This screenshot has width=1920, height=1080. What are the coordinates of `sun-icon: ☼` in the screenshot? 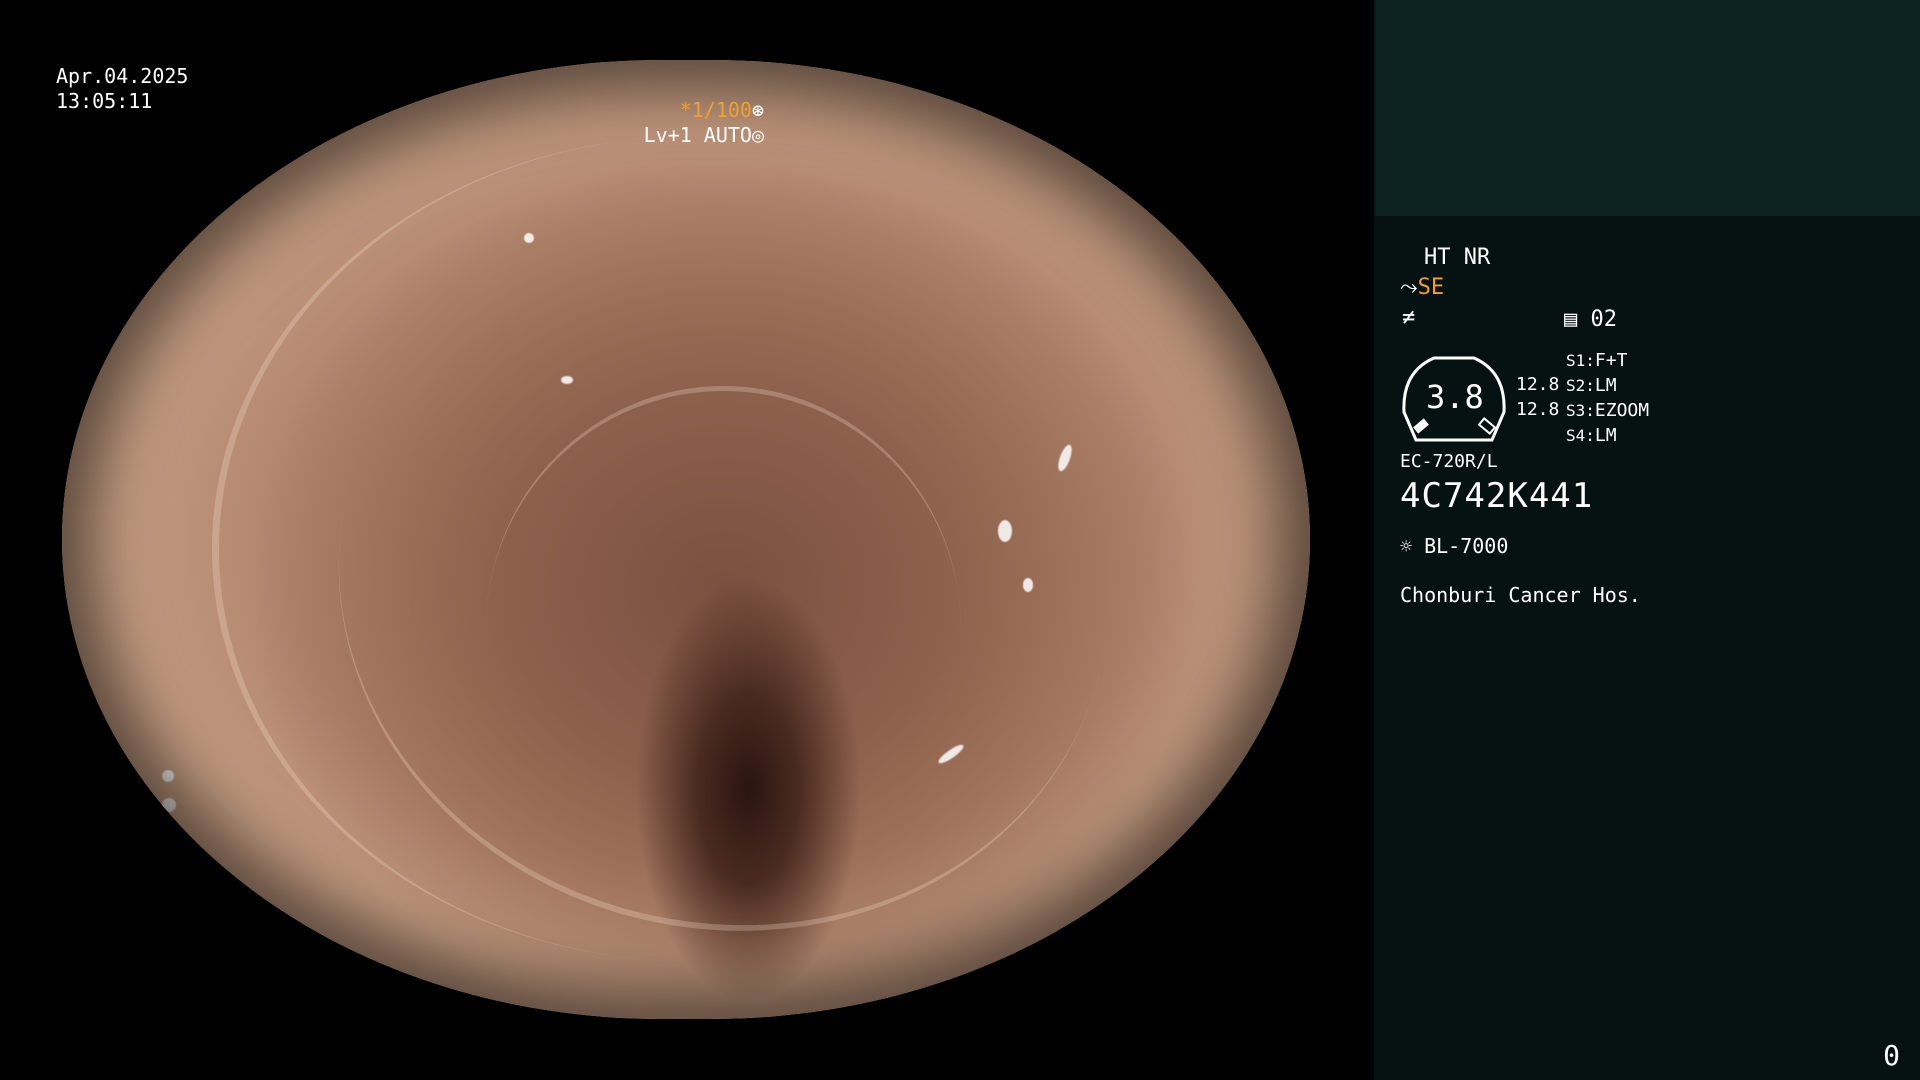 It's located at (1406, 546).